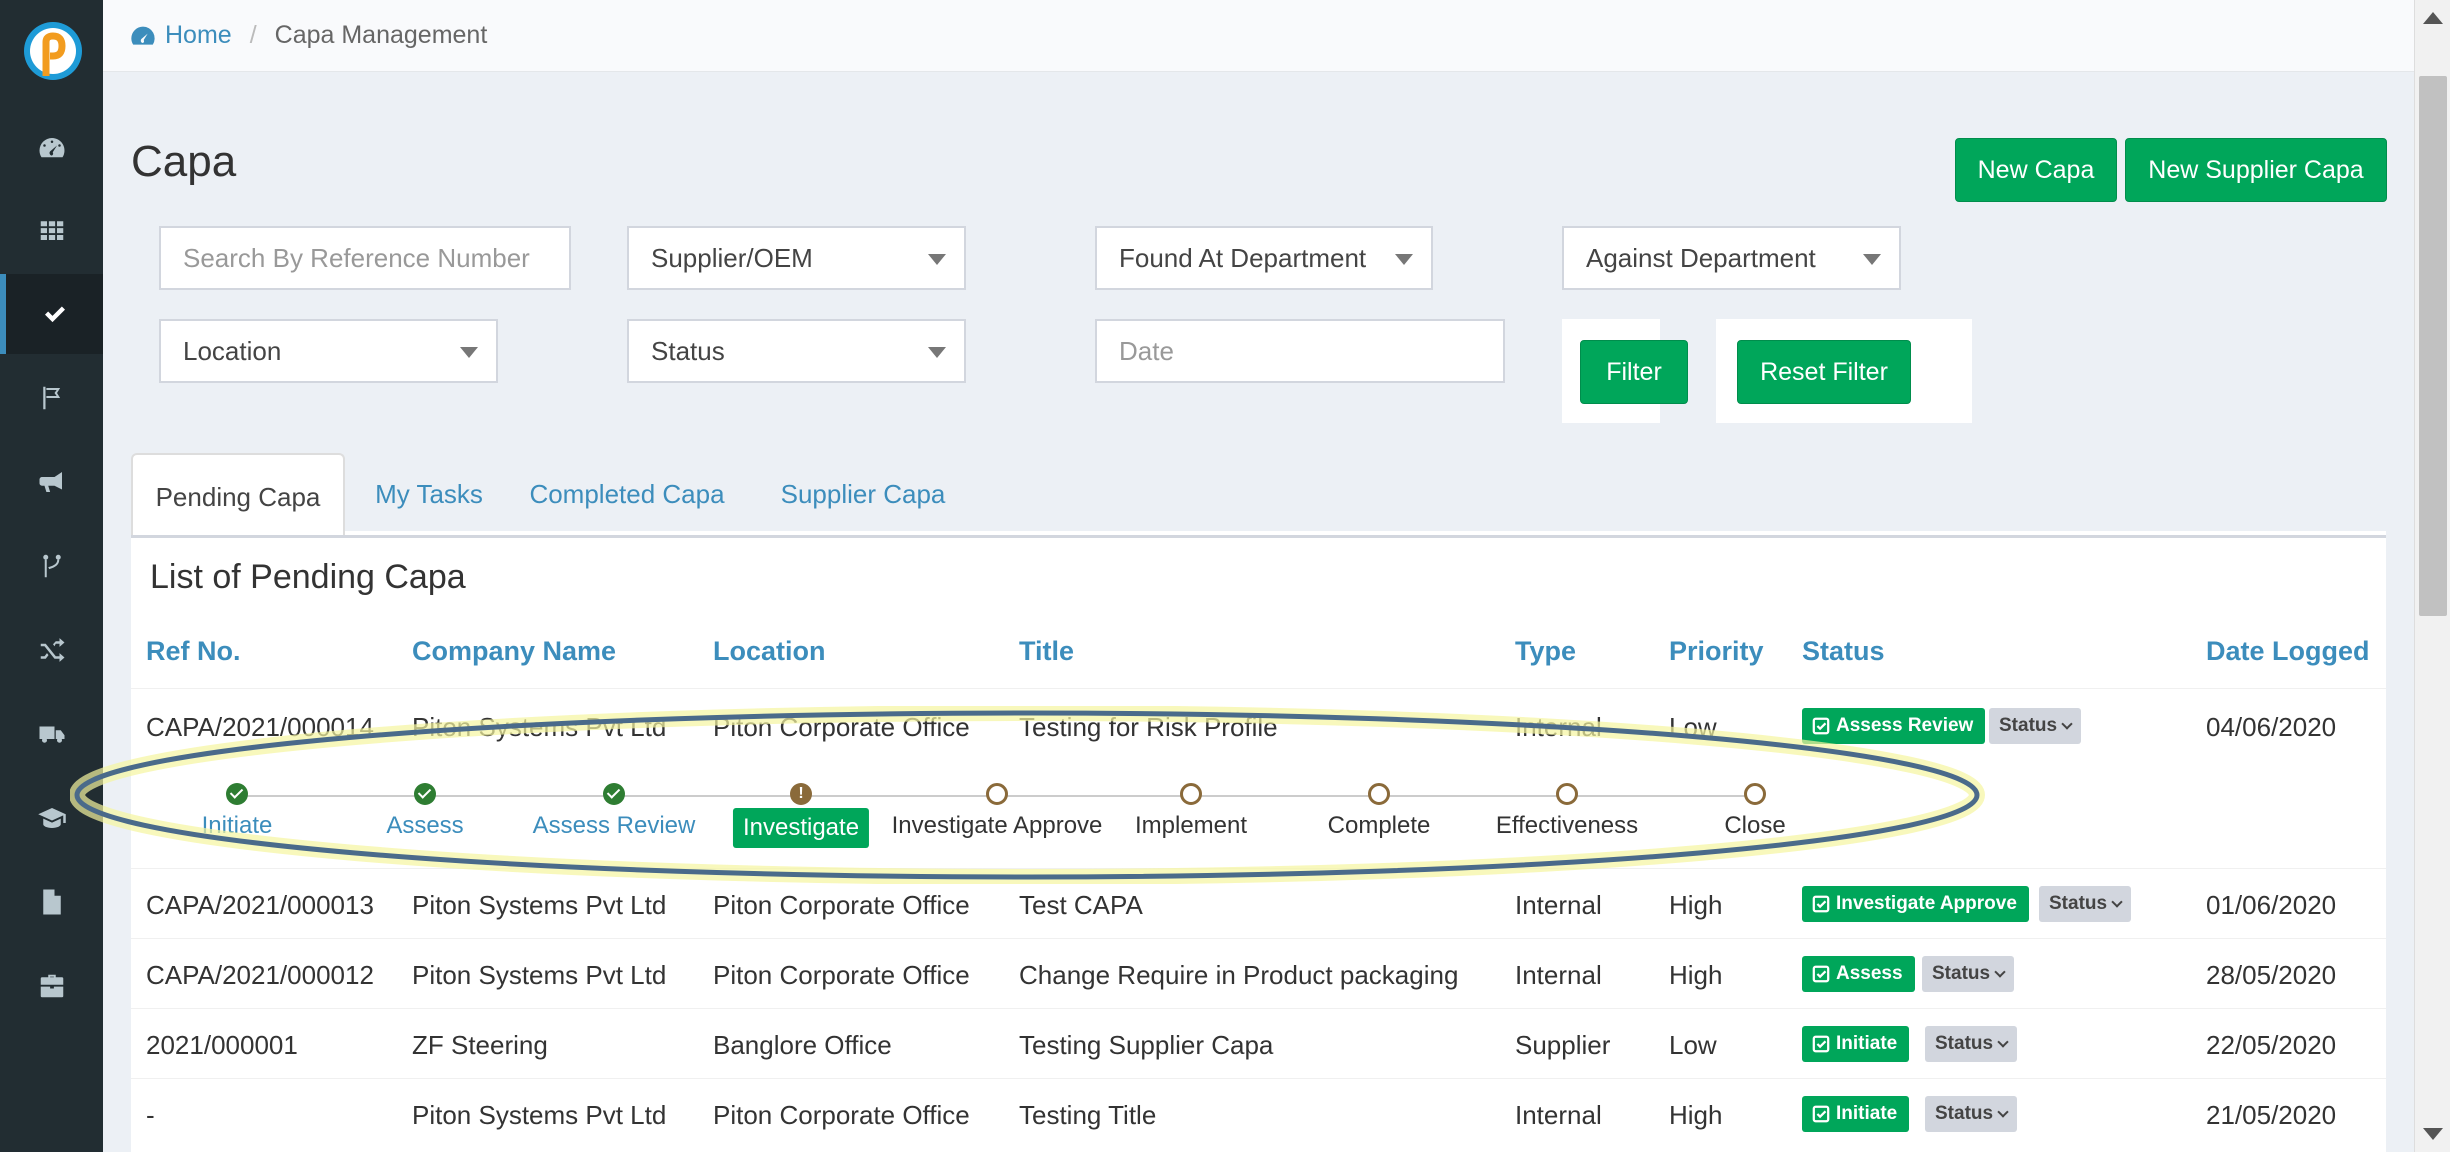 The height and width of the screenshot is (1152, 2450). What do you see at coordinates (1964, 1113) in the screenshot?
I see `status-dropdown-label: Status` at bounding box center [1964, 1113].